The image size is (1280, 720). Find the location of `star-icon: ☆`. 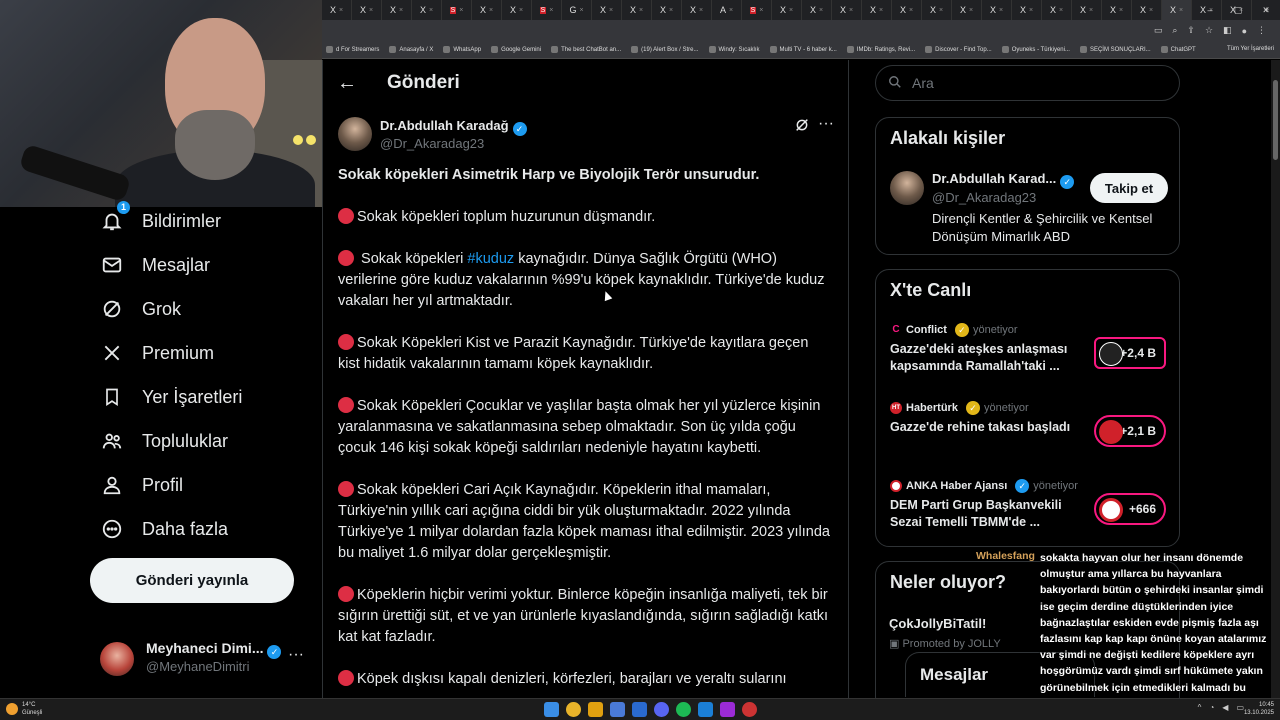

star-icon: ☆ is located at coordinates (1209, 30).